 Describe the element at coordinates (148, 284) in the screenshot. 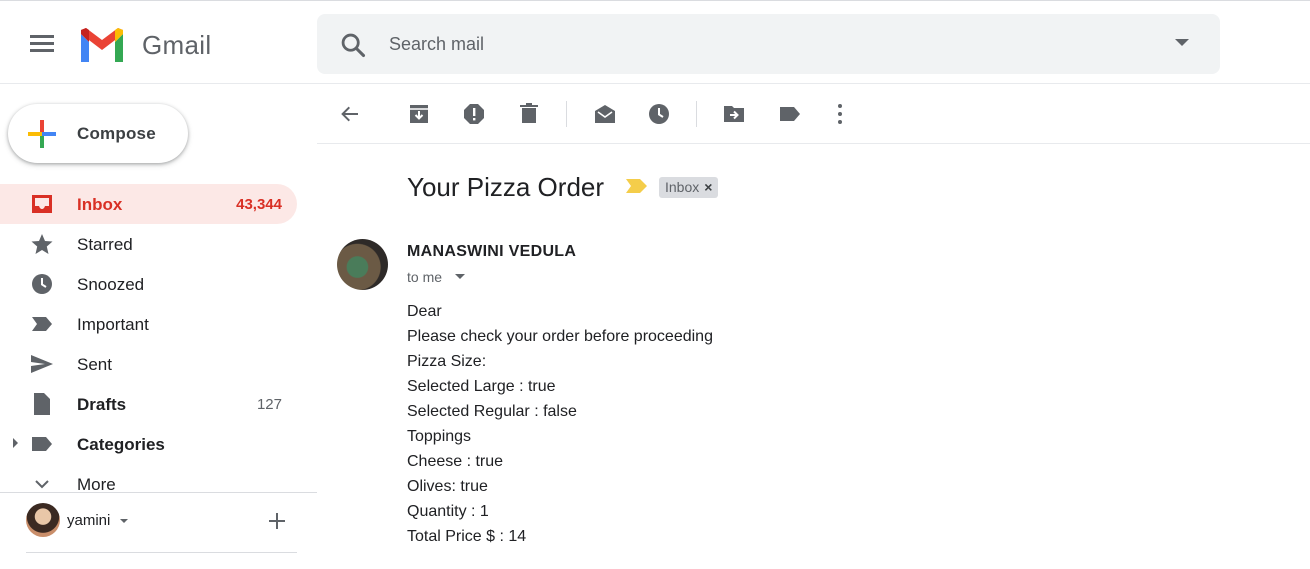

I see `sidebar-item-snoozed: Snoozed` at that location.